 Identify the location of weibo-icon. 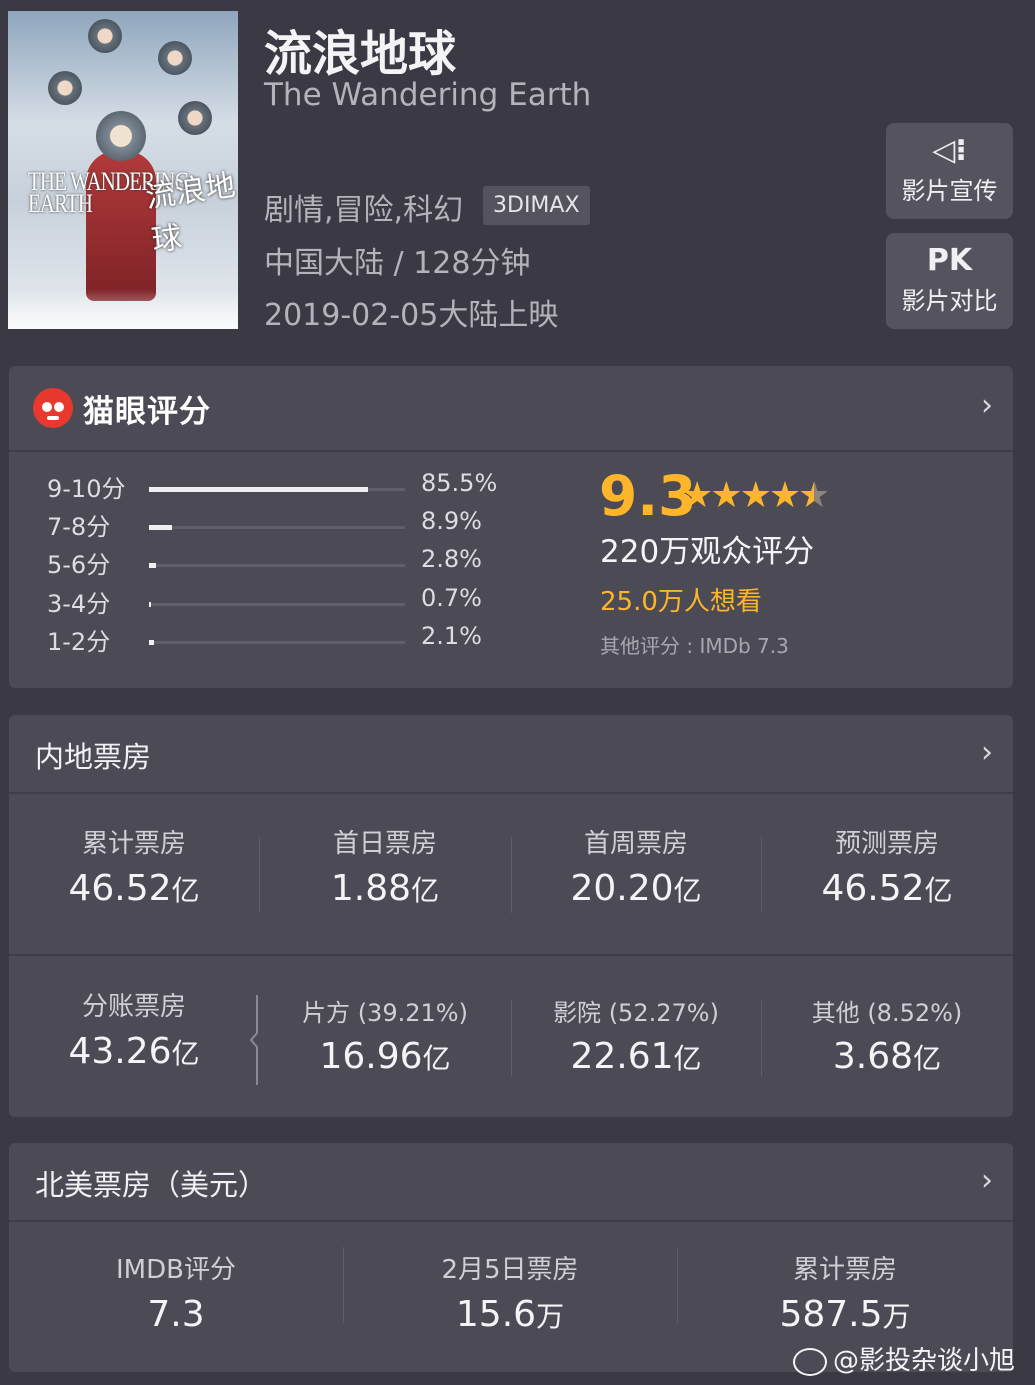
(810, 1361).